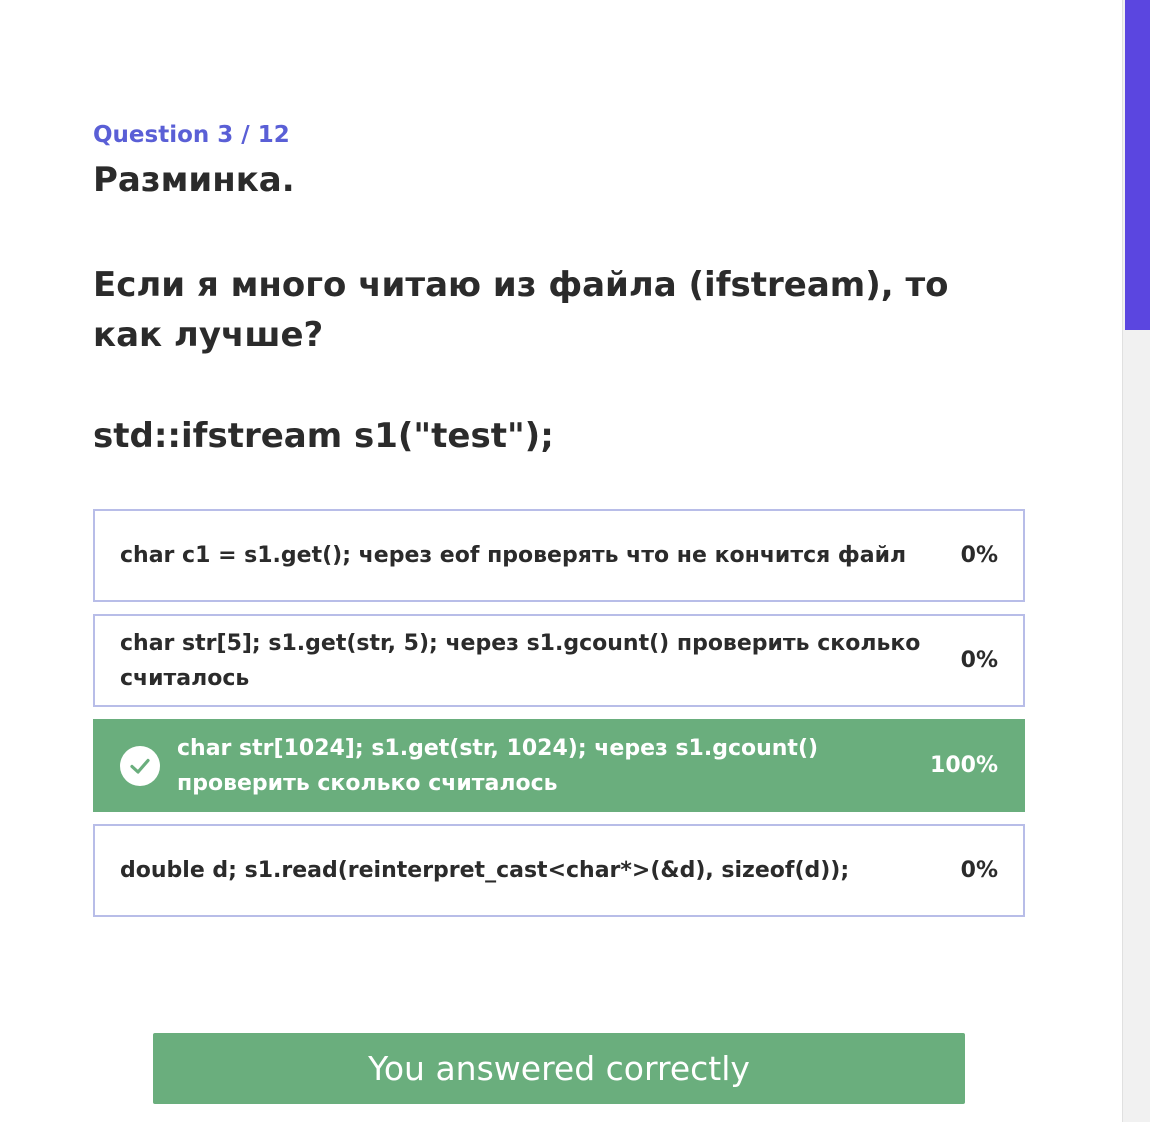 The height and width of the screenshot is (1122, 1150). What do you see at coordinates (964, 765) in the screenshot?
I see `answer-option-percent: 100%` at bounding box center [964, 765].